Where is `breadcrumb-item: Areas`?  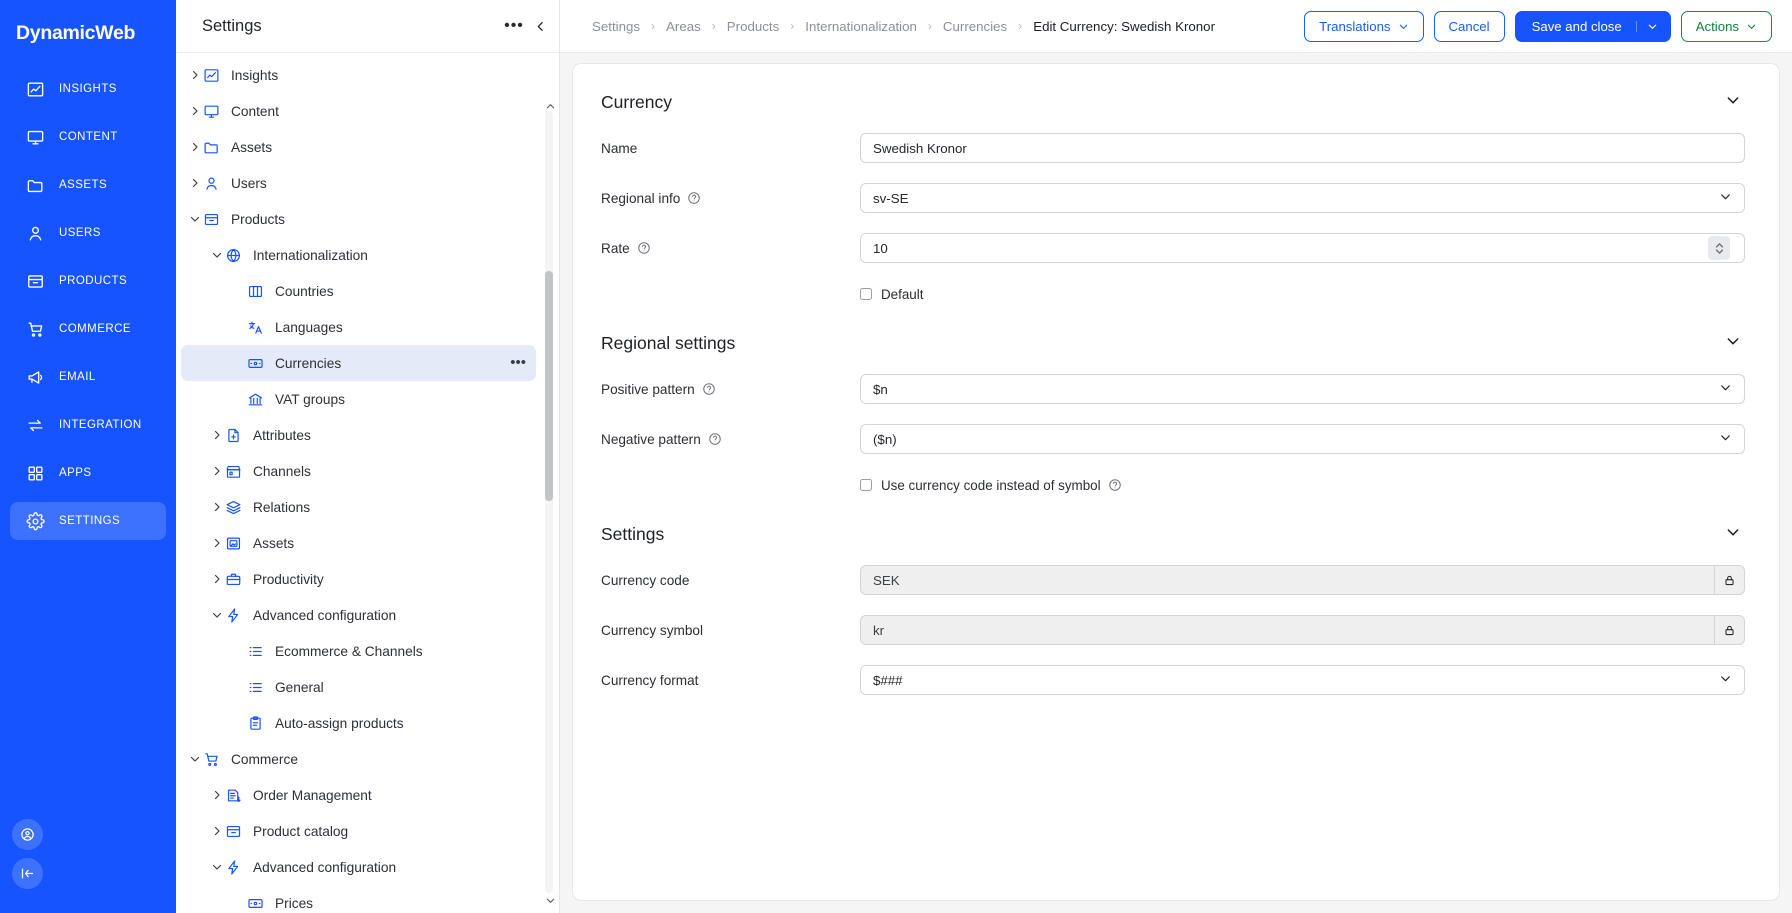 breadcrumb-item: Areas is located at coordinates (683, 26).